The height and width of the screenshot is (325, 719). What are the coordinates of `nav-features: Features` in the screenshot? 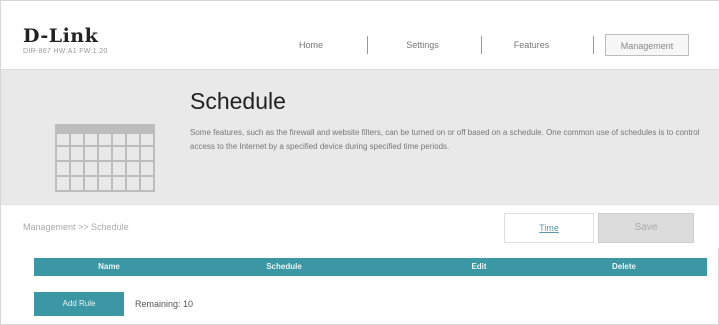 It's located at (531, 45).